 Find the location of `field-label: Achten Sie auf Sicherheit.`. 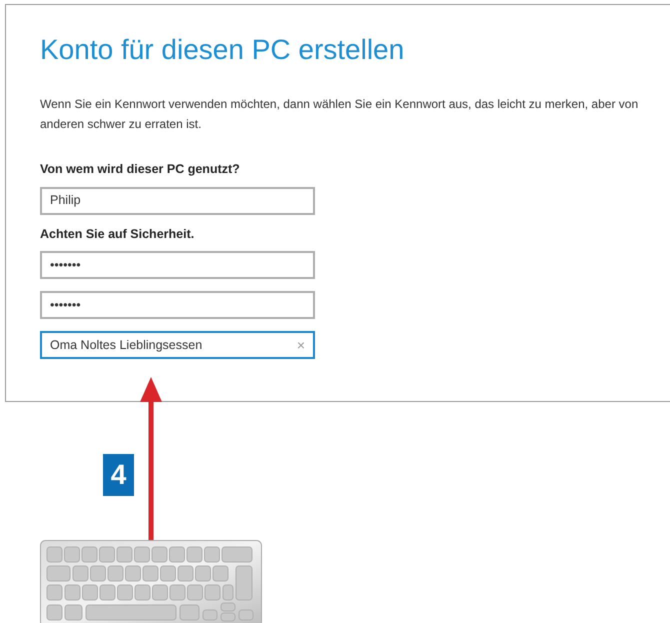

field-label: Achten Sie auf Sicherheit. is located at coordinates (118, 234).